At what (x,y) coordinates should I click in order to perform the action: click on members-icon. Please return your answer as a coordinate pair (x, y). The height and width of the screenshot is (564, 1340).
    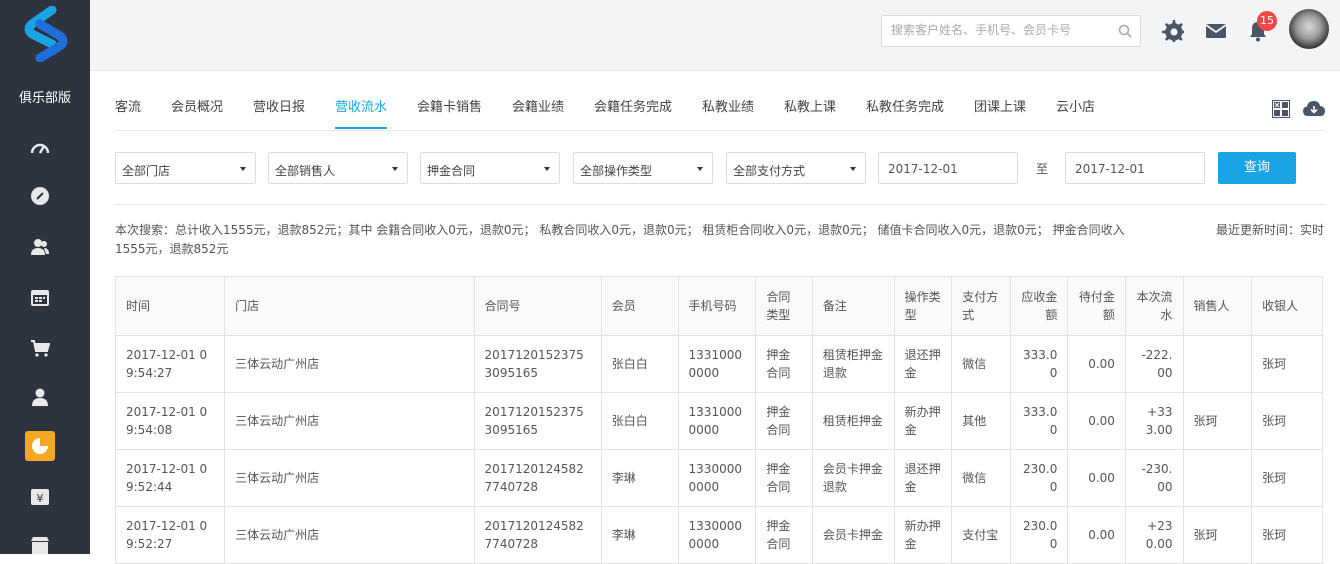
    Looking at the image, I should click on (40, 247).